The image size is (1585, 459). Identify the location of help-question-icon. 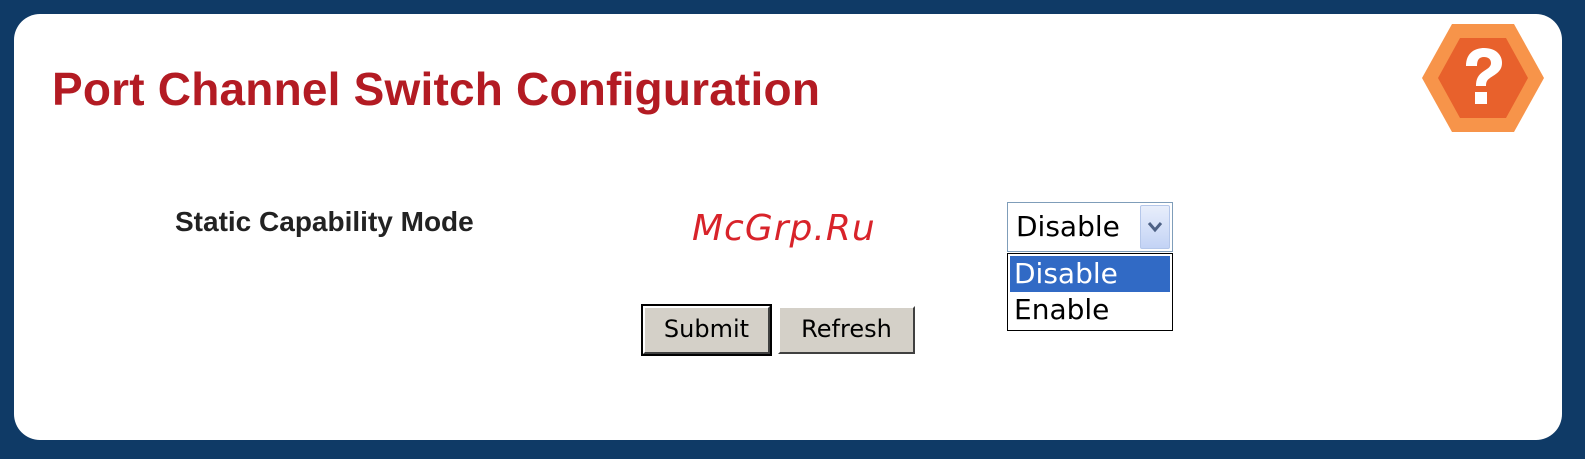
(1483, 78).